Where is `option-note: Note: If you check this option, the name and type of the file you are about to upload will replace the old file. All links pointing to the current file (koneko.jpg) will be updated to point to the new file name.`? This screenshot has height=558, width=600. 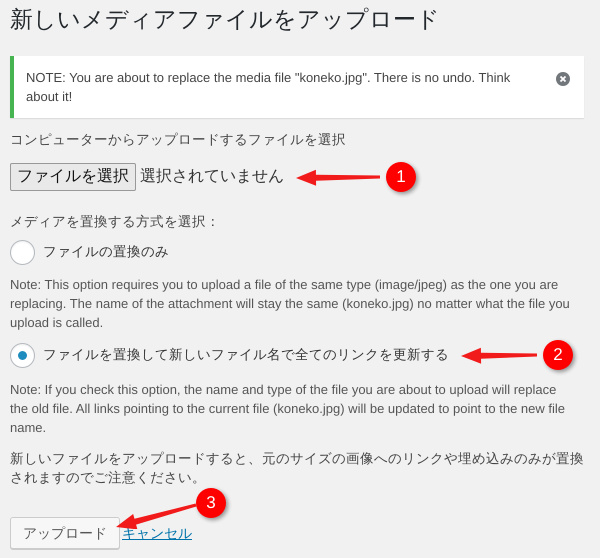 option-note: Note: If you check this option, the name and type of the file you are about to upload will replace the old file. All links pointing to the current file (koneko.jpg) will be updated to point to the new file name. is located at coordinates (288, 409).